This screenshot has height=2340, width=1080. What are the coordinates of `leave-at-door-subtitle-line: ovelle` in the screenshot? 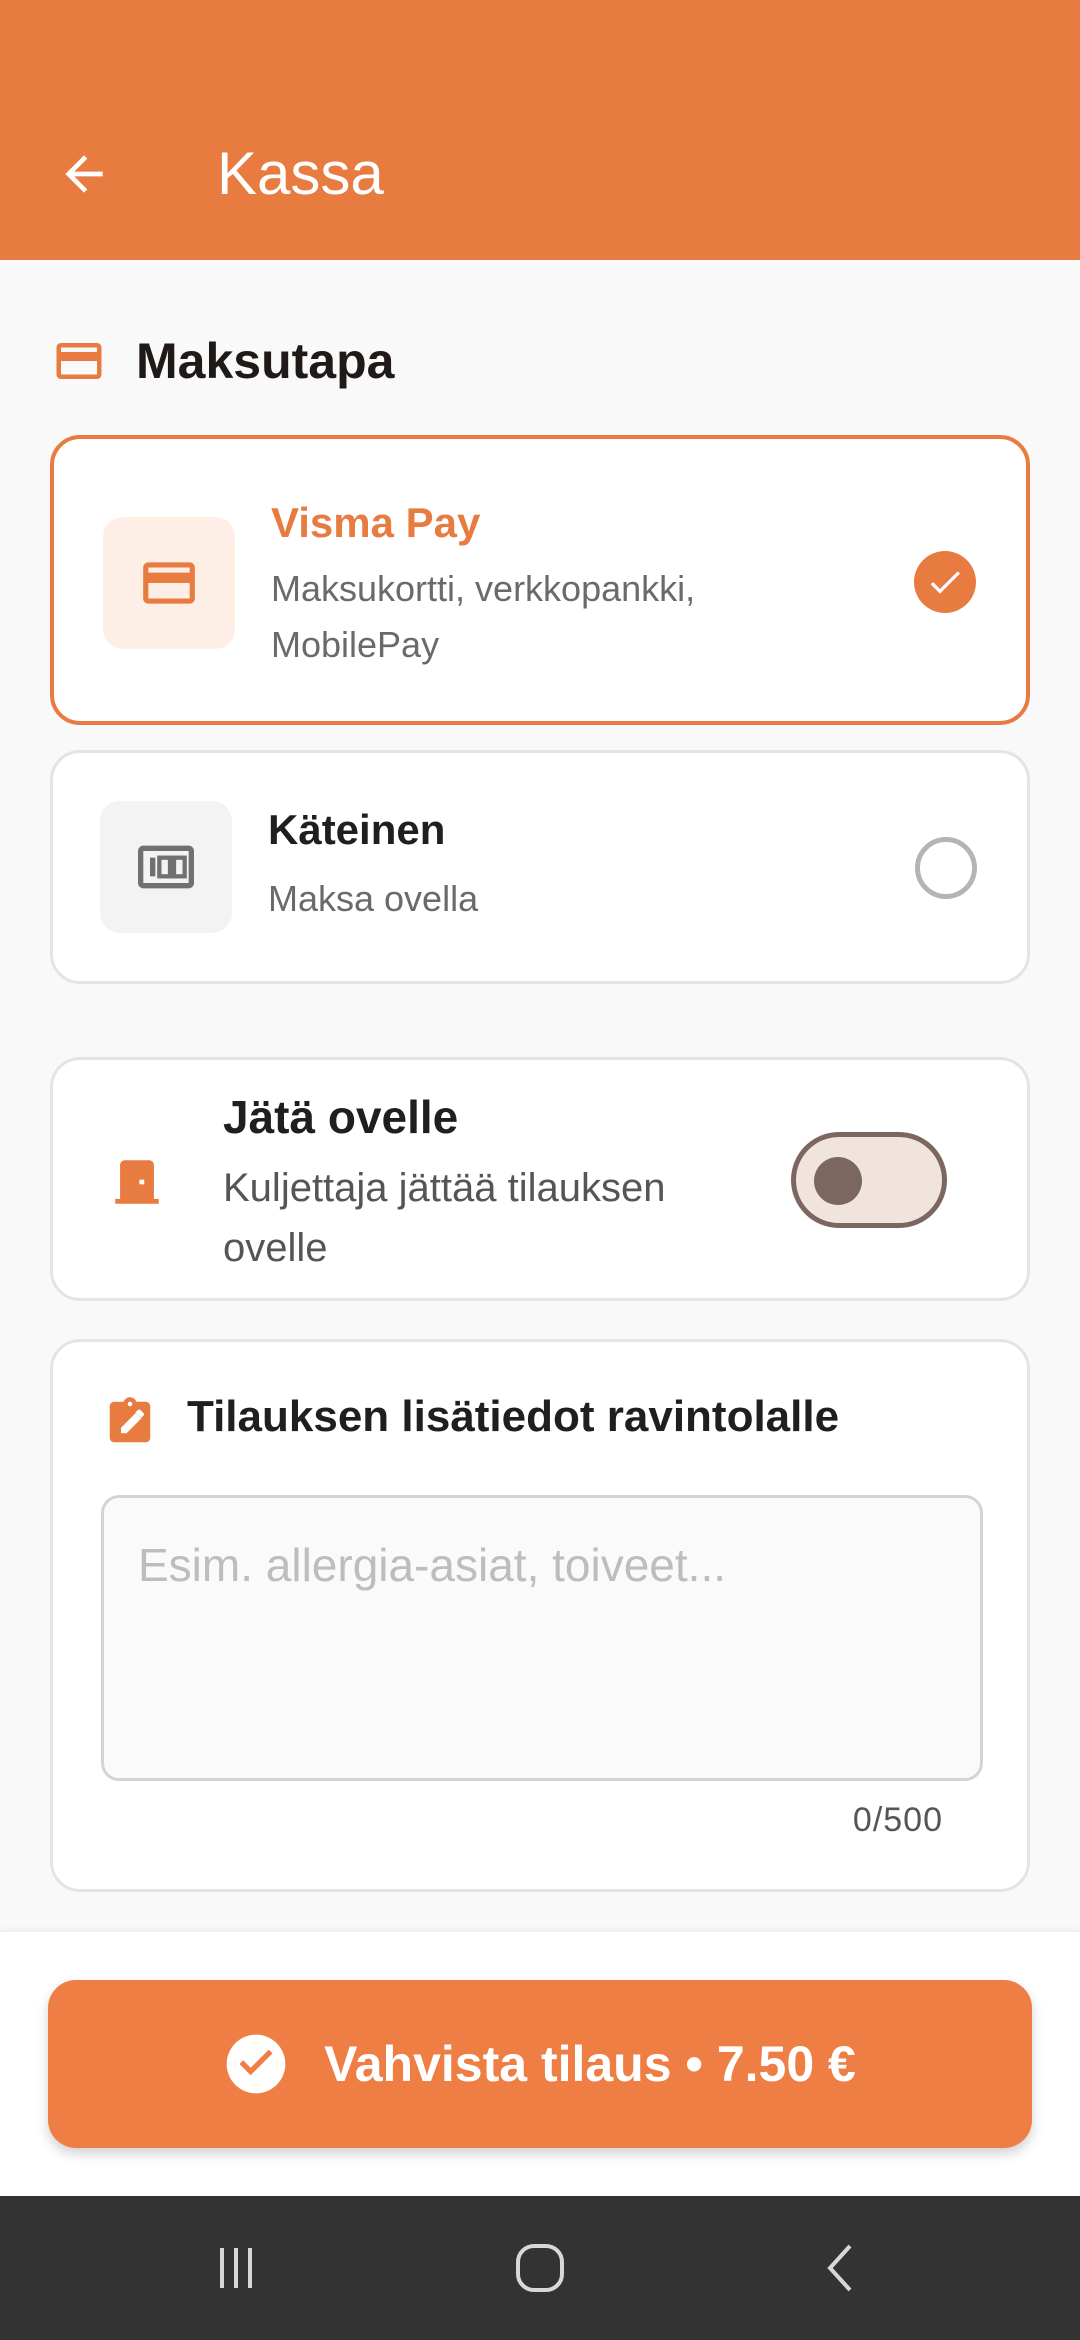 It's located at (275, 1248).